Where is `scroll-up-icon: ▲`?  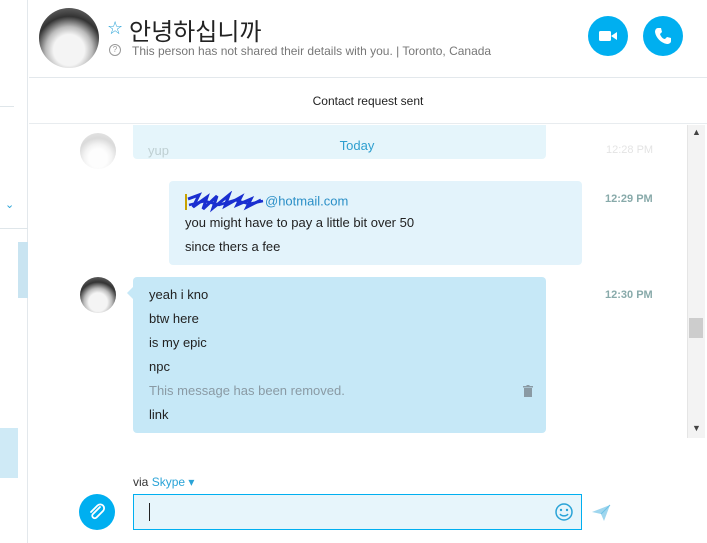
scroll-up-icon: ▲ is located at coordinates (696, 132).